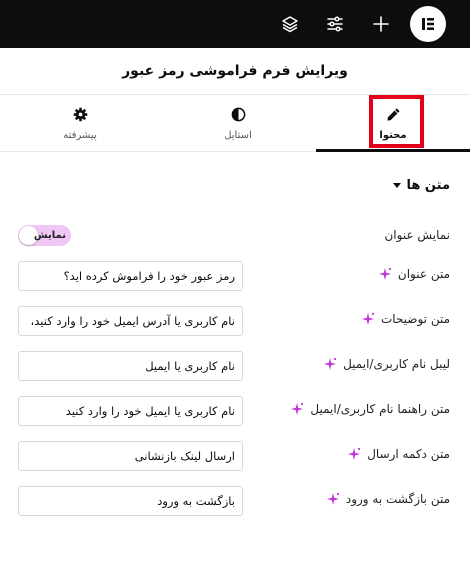 The height and width of the screenshot is (586, 470). Describe the element at coordinates (49, 235) in the screenshot. I see `toggle-label: نمایش` at that location.